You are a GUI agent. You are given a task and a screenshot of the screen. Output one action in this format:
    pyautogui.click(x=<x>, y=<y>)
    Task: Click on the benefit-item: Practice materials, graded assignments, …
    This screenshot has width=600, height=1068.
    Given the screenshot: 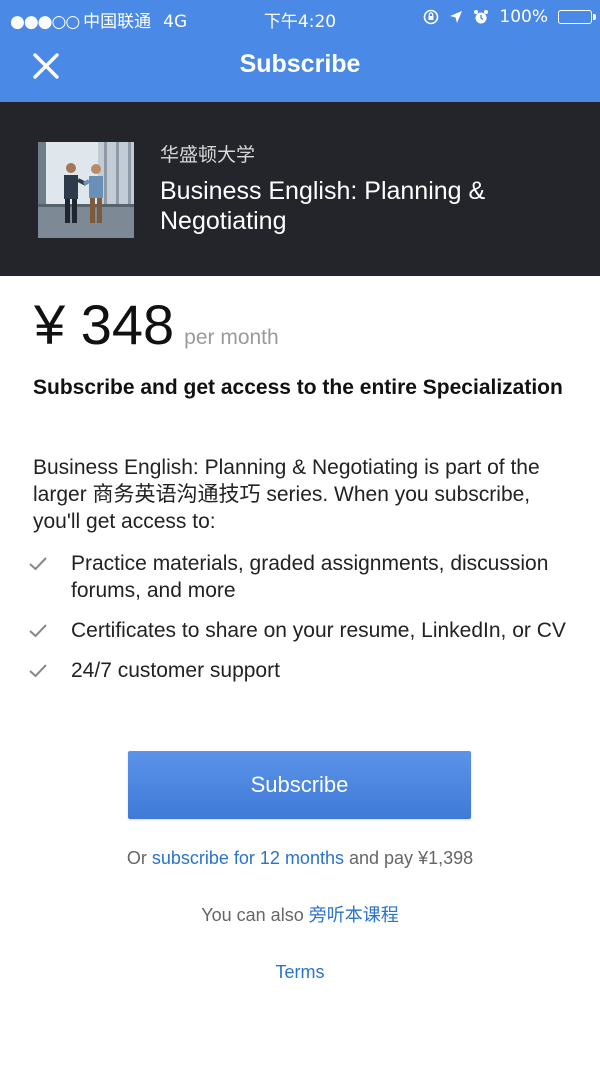 What is the action you would take?
    pyautogui.click(x=285, y=577)
    